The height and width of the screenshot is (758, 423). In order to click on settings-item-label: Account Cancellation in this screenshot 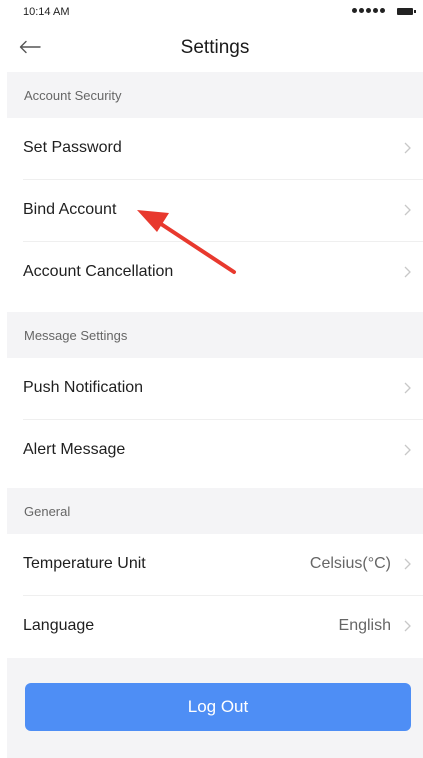, I will do `click(98, 271)`.